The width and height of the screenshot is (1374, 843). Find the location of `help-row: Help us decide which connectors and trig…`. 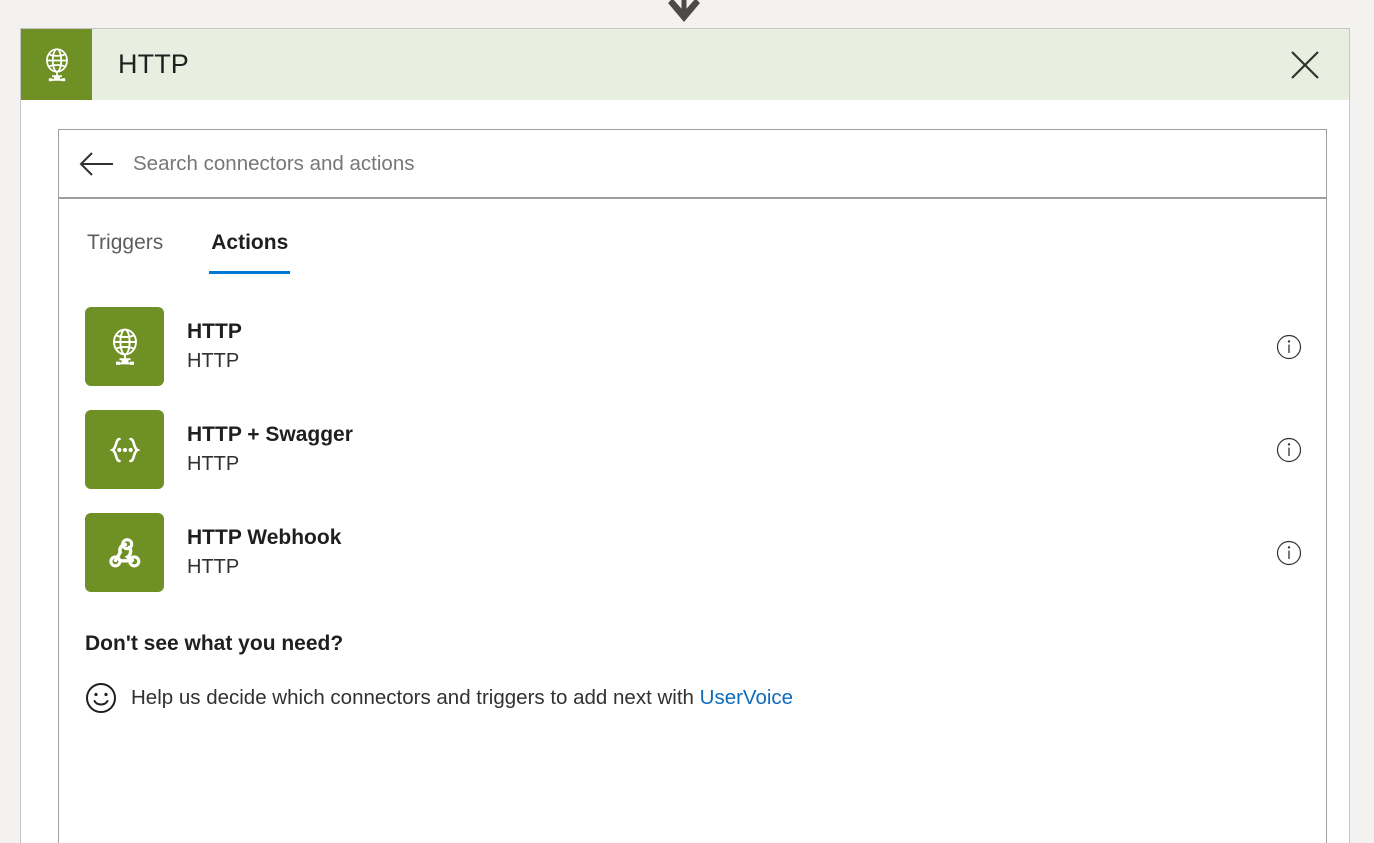

help-row: Help us decide which connectors and trig… is located at coordinates (692, 698).